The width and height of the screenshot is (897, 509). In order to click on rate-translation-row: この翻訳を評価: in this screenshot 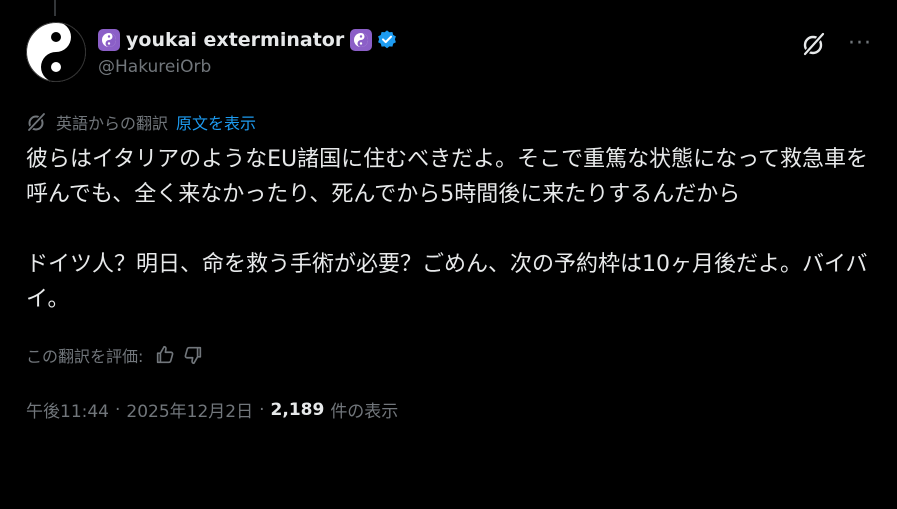, I will do `click(451, 355)`.